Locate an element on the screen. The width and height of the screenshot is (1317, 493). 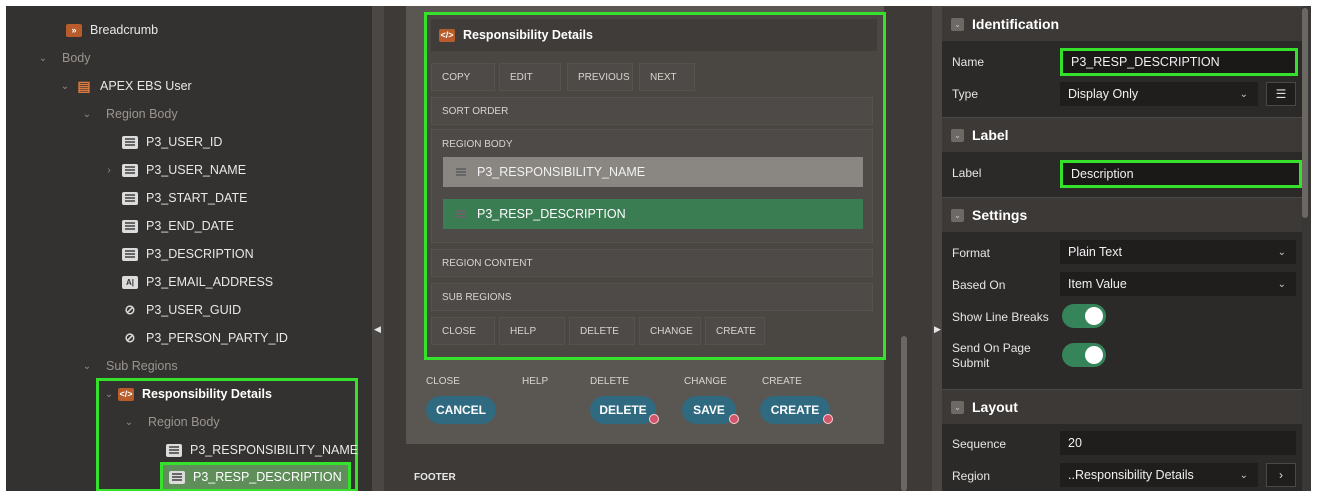
chevron-right-icon: › is located at coordinates (109, 170).